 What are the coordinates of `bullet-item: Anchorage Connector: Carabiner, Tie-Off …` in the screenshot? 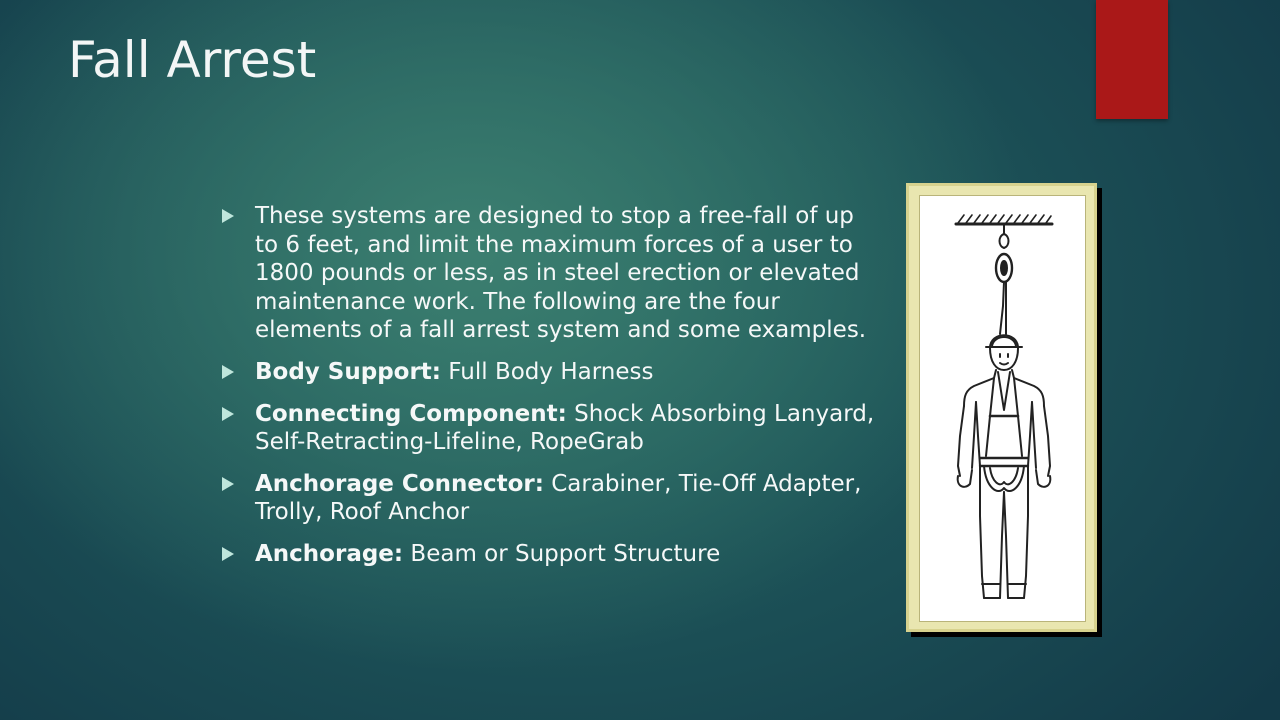 It's located at (546, 498).